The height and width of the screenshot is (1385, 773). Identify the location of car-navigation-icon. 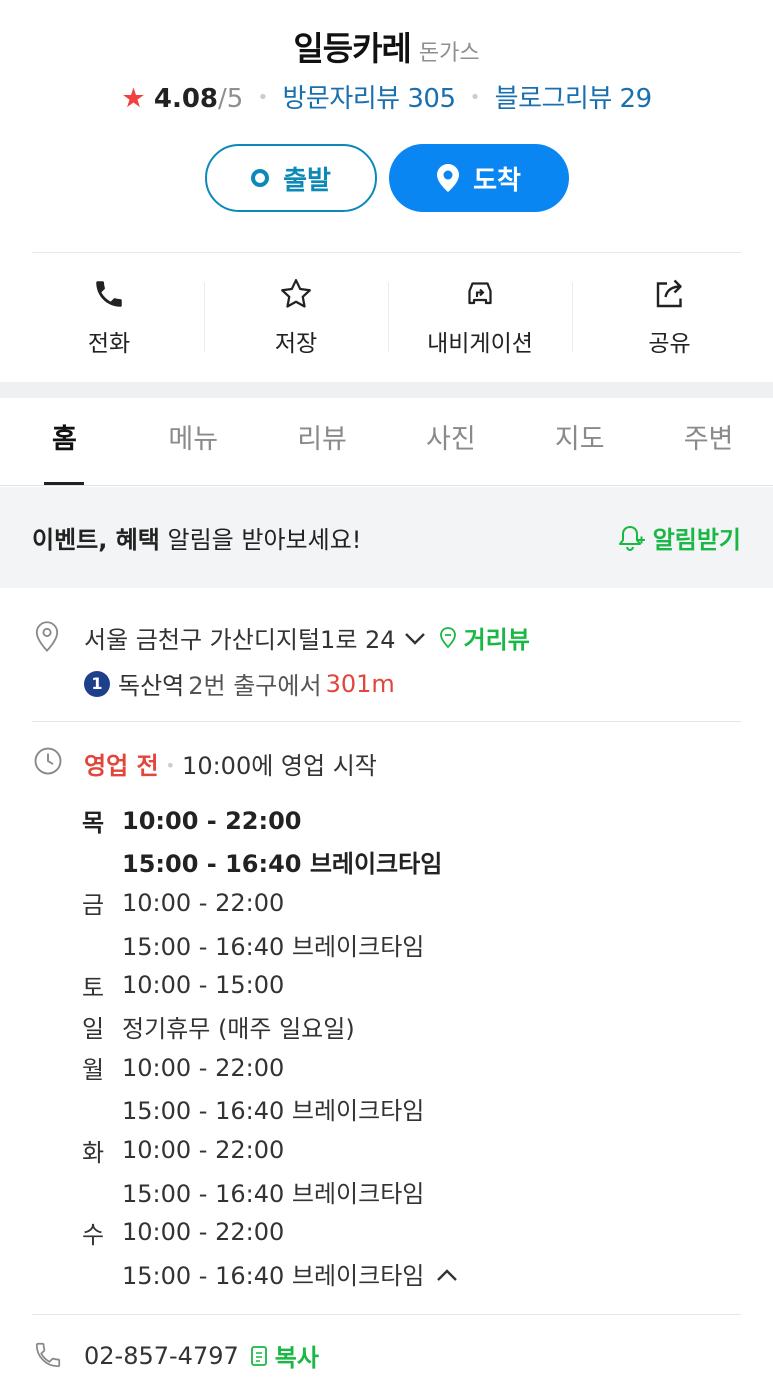
(480, 294).